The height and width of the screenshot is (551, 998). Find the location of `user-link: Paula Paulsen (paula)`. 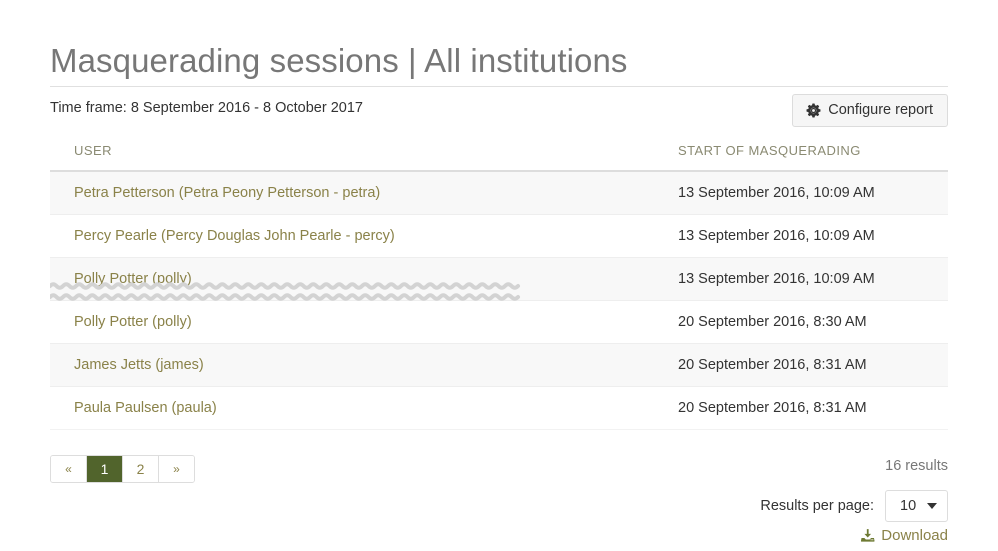

user-link: Paula Paulsen (paula) is located at coordinates (145, 408).